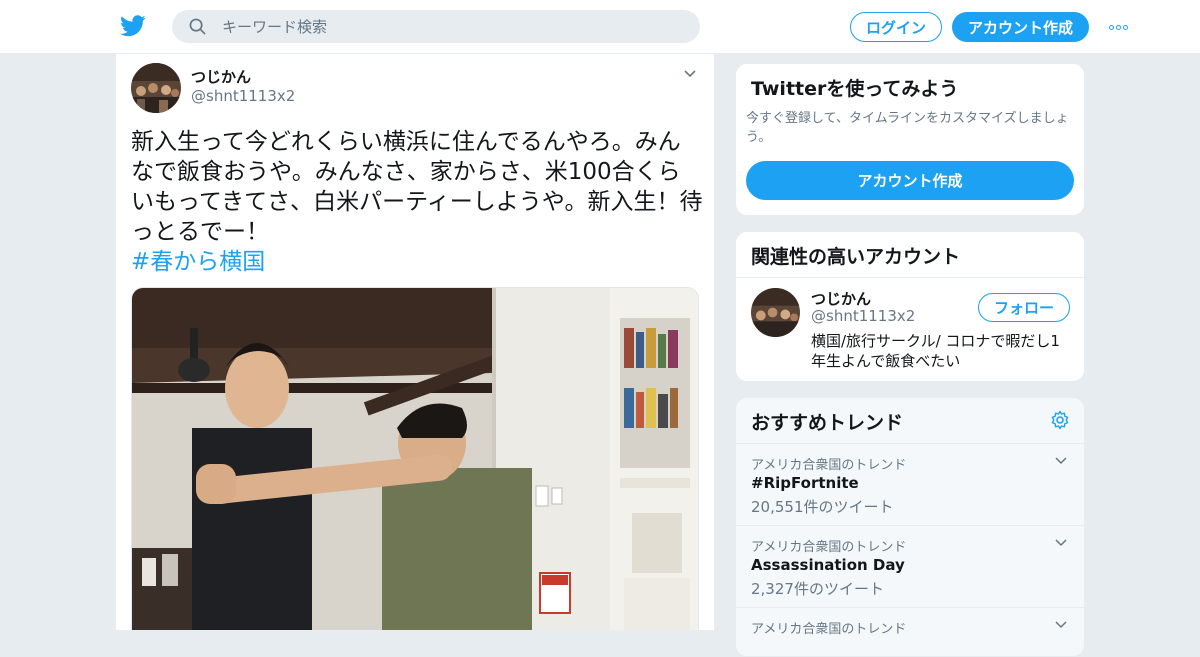 This screenshot has height=657, width=1200. What do you see at coordinates (1060, 420) in the screenshot?
I see `gear-icon` at bounding box center [1060, 420].